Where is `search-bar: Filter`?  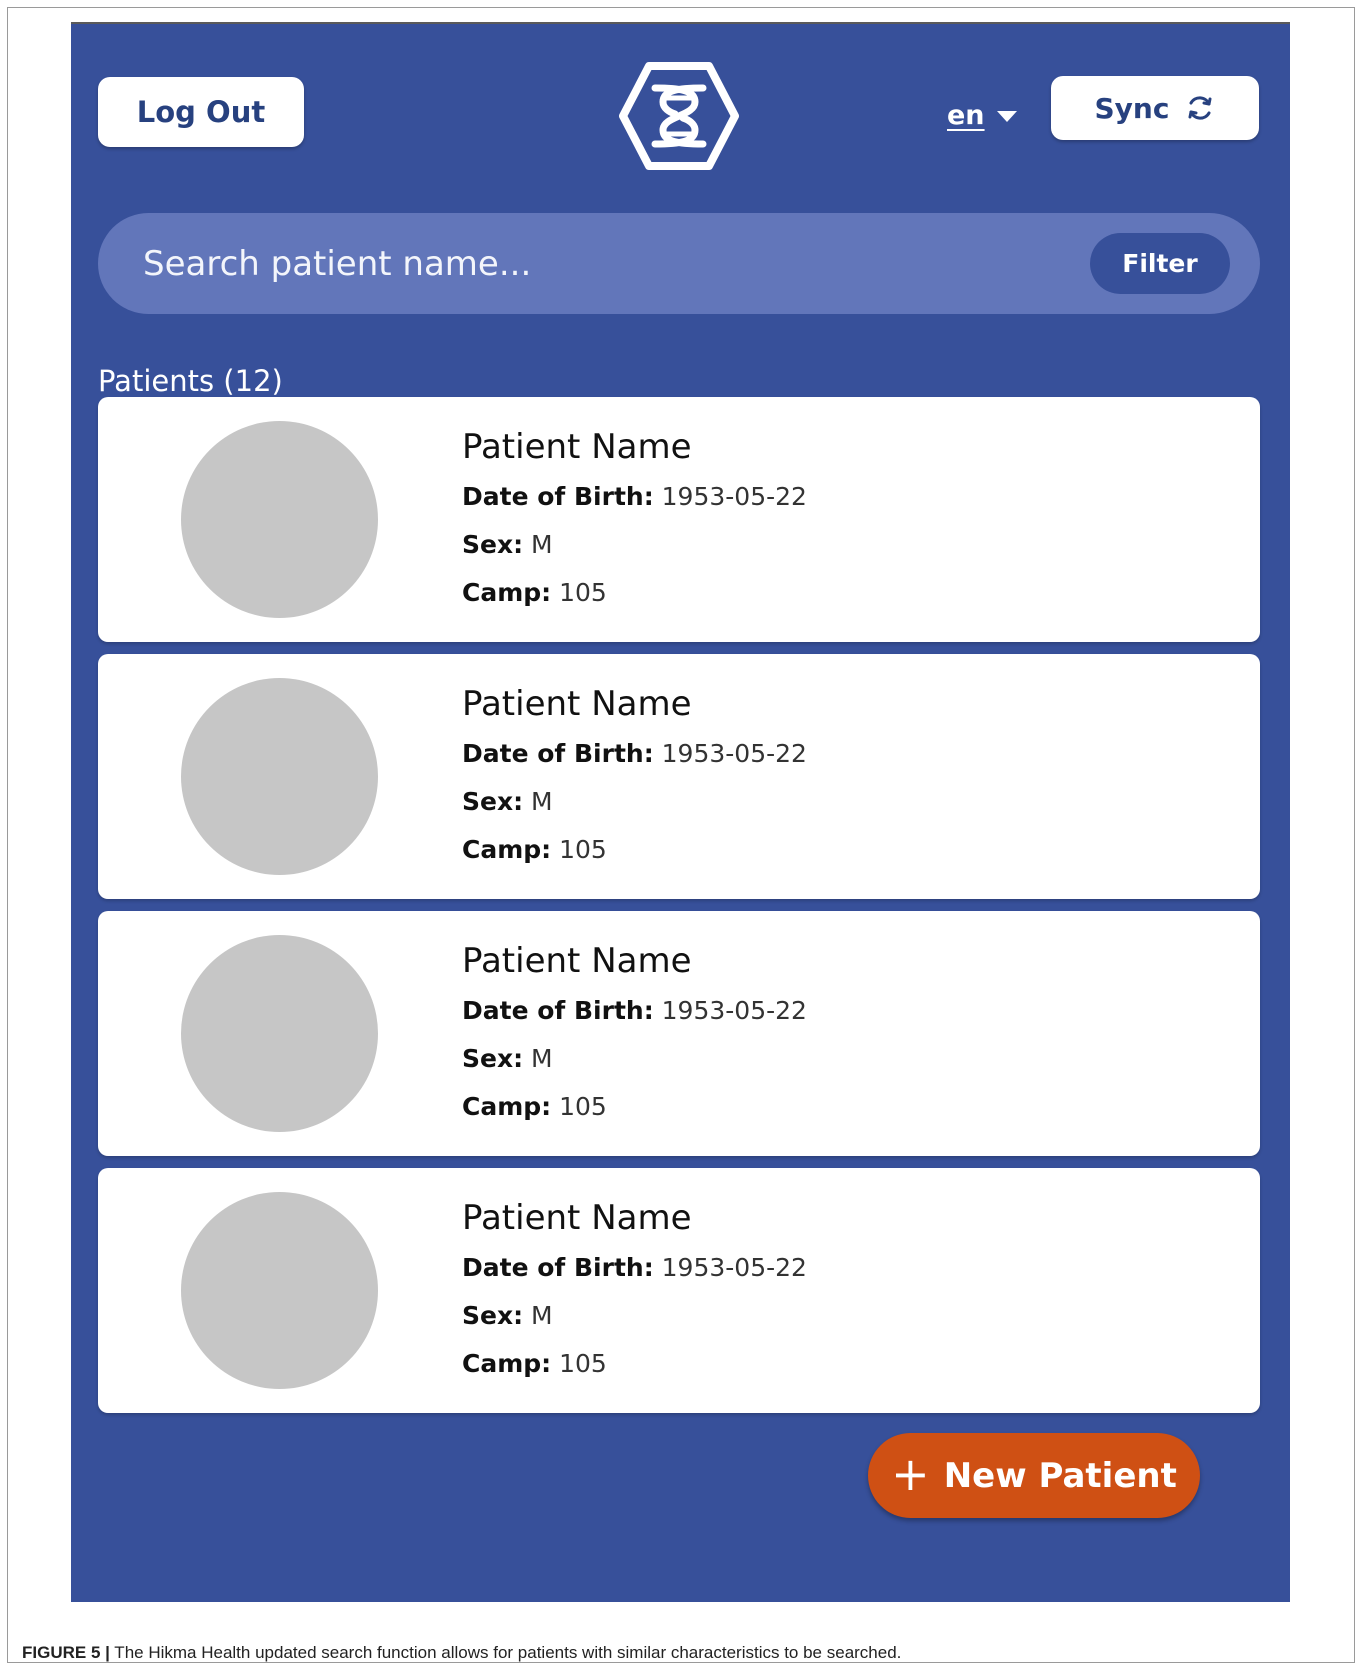
search-bar: Filter is located at coordinates (679, 263).